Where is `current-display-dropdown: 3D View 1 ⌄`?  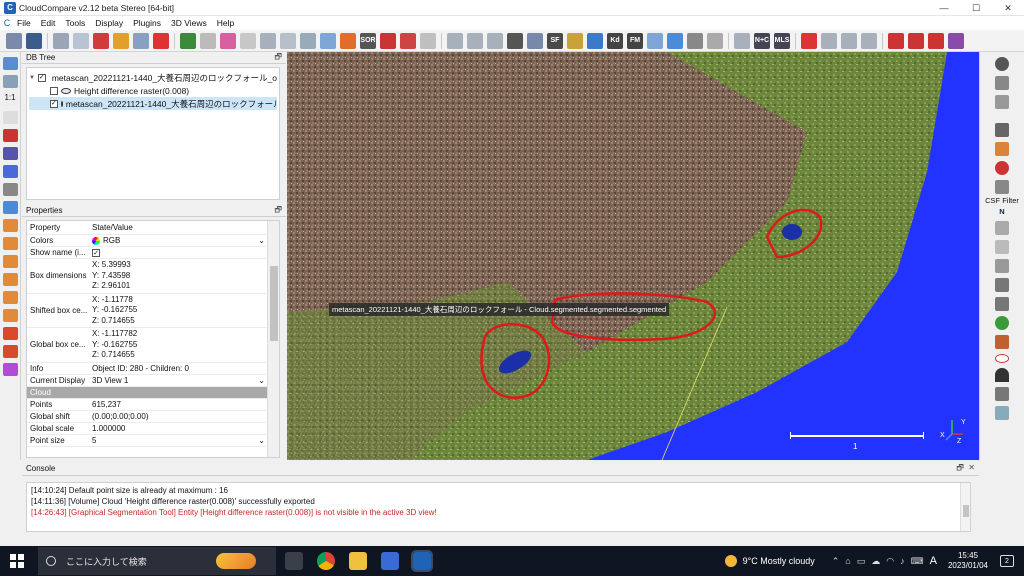 current-display-dropdown: 3D View 1 ⌄ is located at coordinates (178, 380).